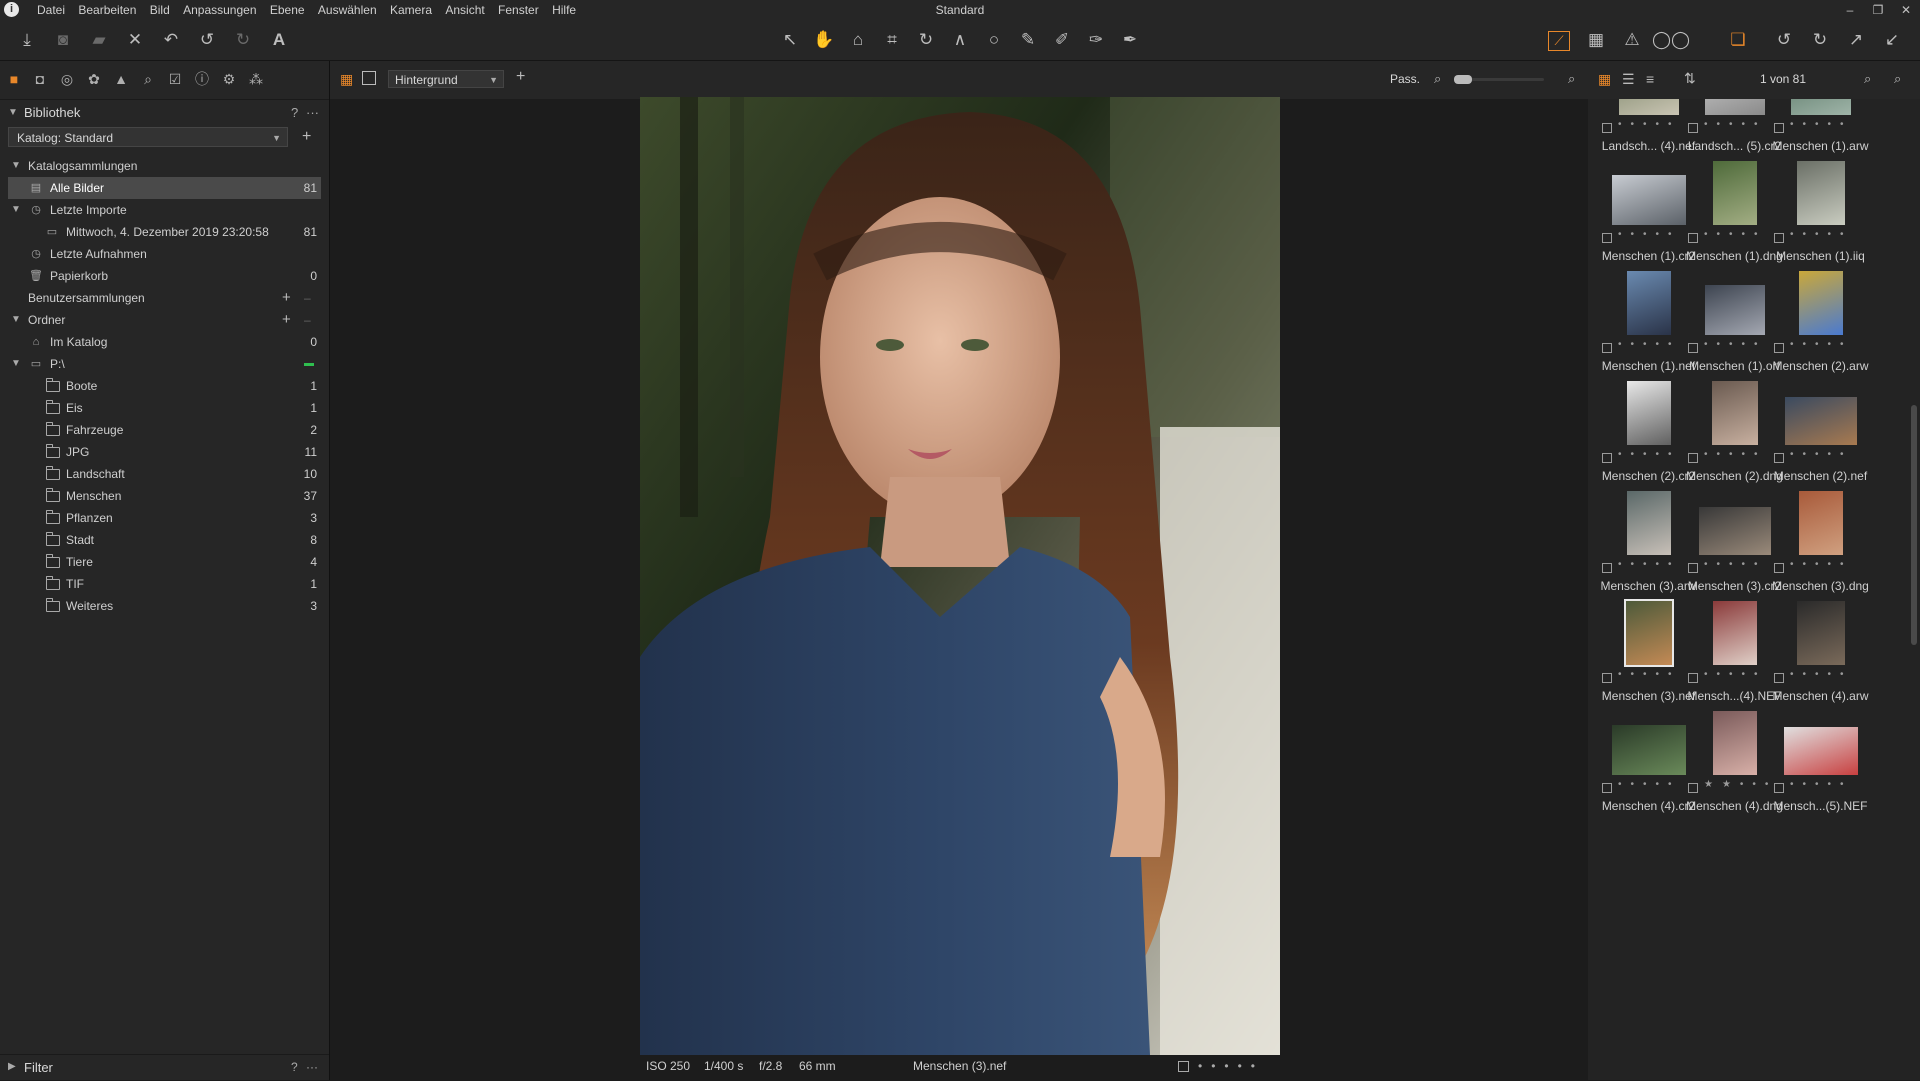 The image size is (1920, 1081). I want to click on folder-item: JPG 11, so click(164, 452).